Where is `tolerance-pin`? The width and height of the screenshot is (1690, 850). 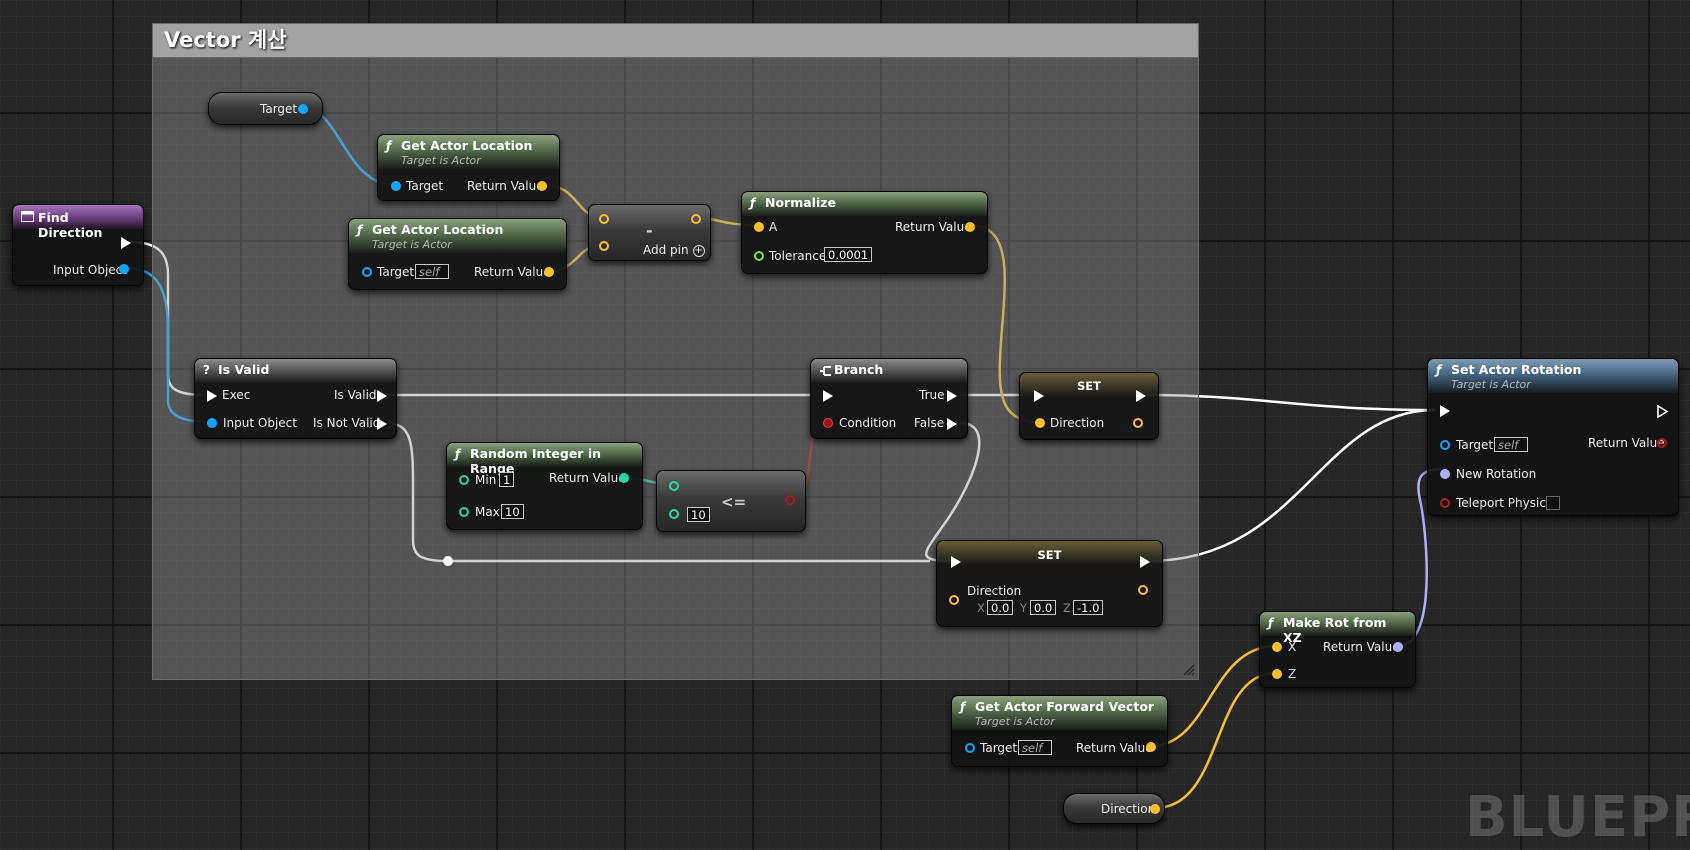 tolerance-pin is located at coordinates (759, 256).